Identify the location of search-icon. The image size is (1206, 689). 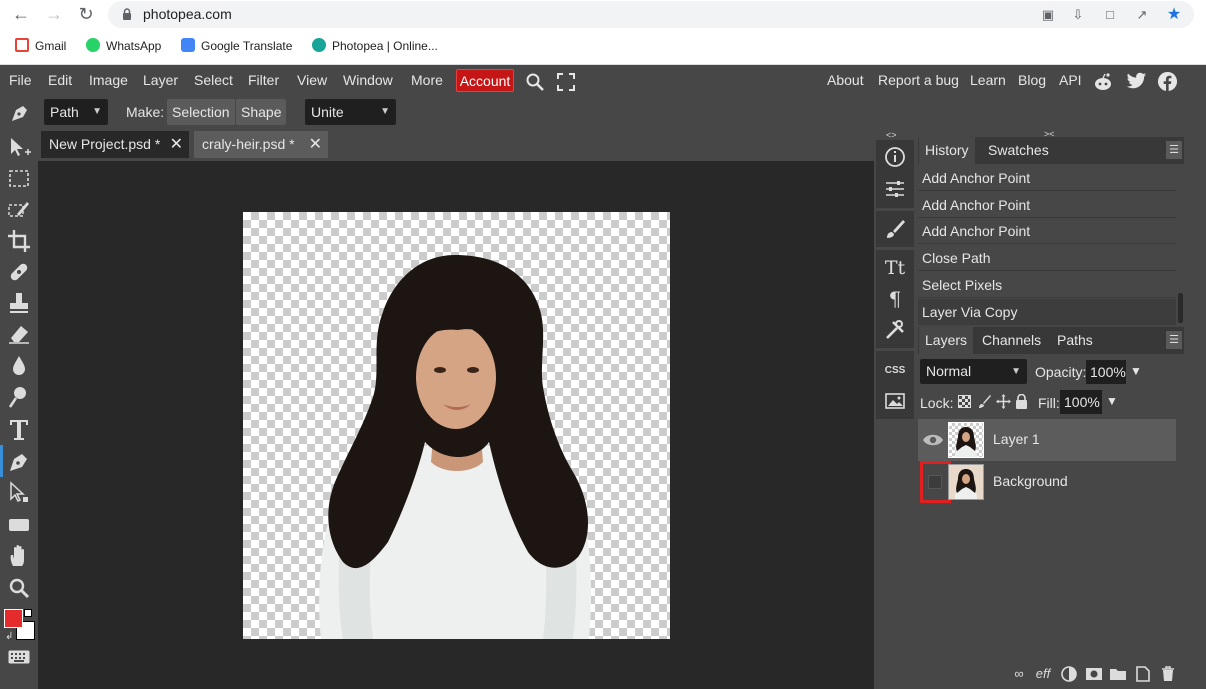
(535, 82).